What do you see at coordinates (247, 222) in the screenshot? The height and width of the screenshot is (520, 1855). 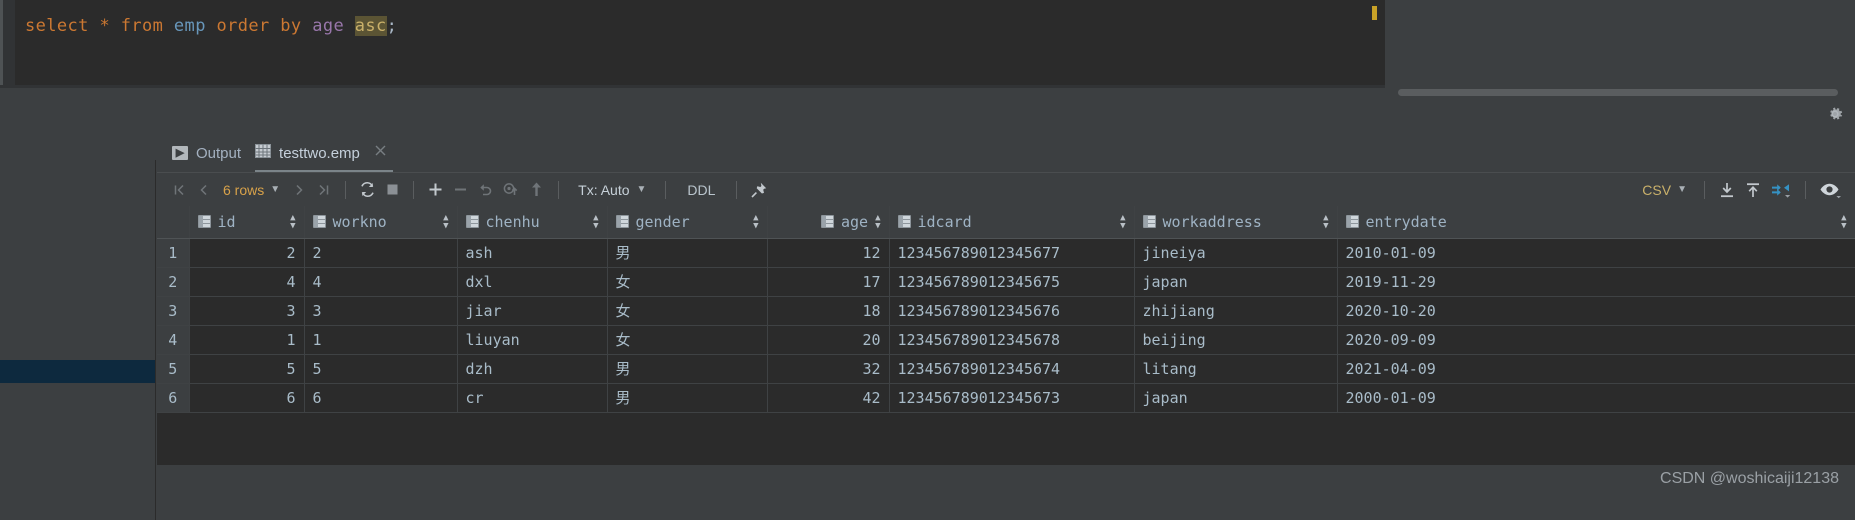 I see `column-header-id: id ▲ ▼` at bounding box center [247, 222].